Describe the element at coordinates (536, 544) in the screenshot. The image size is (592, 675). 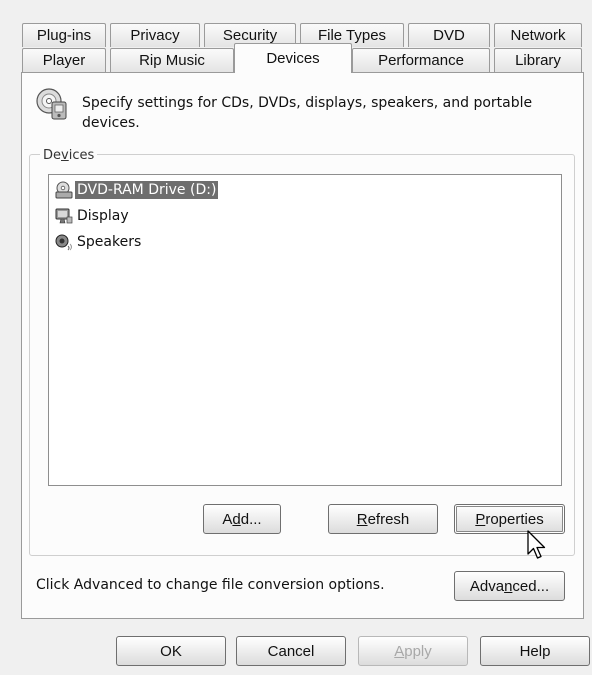
I see `mouse-pointer-icon` at that location.